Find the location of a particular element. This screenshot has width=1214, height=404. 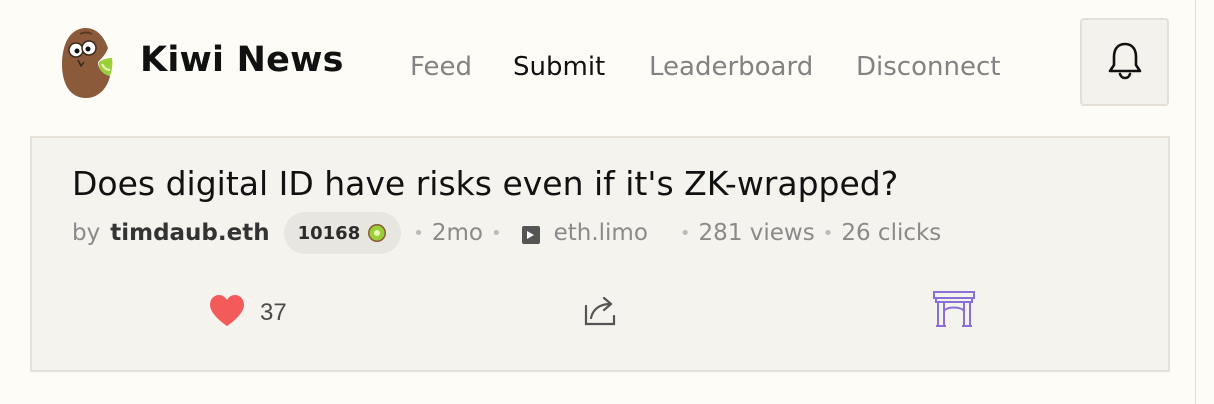

upvote-count: 37 is located at coordinates (273, 312).